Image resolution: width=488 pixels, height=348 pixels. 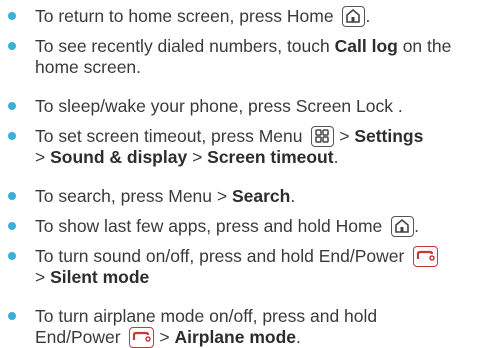 I want to click on tip-text: To search, press Menu > Search., so click(x=165, y=196).